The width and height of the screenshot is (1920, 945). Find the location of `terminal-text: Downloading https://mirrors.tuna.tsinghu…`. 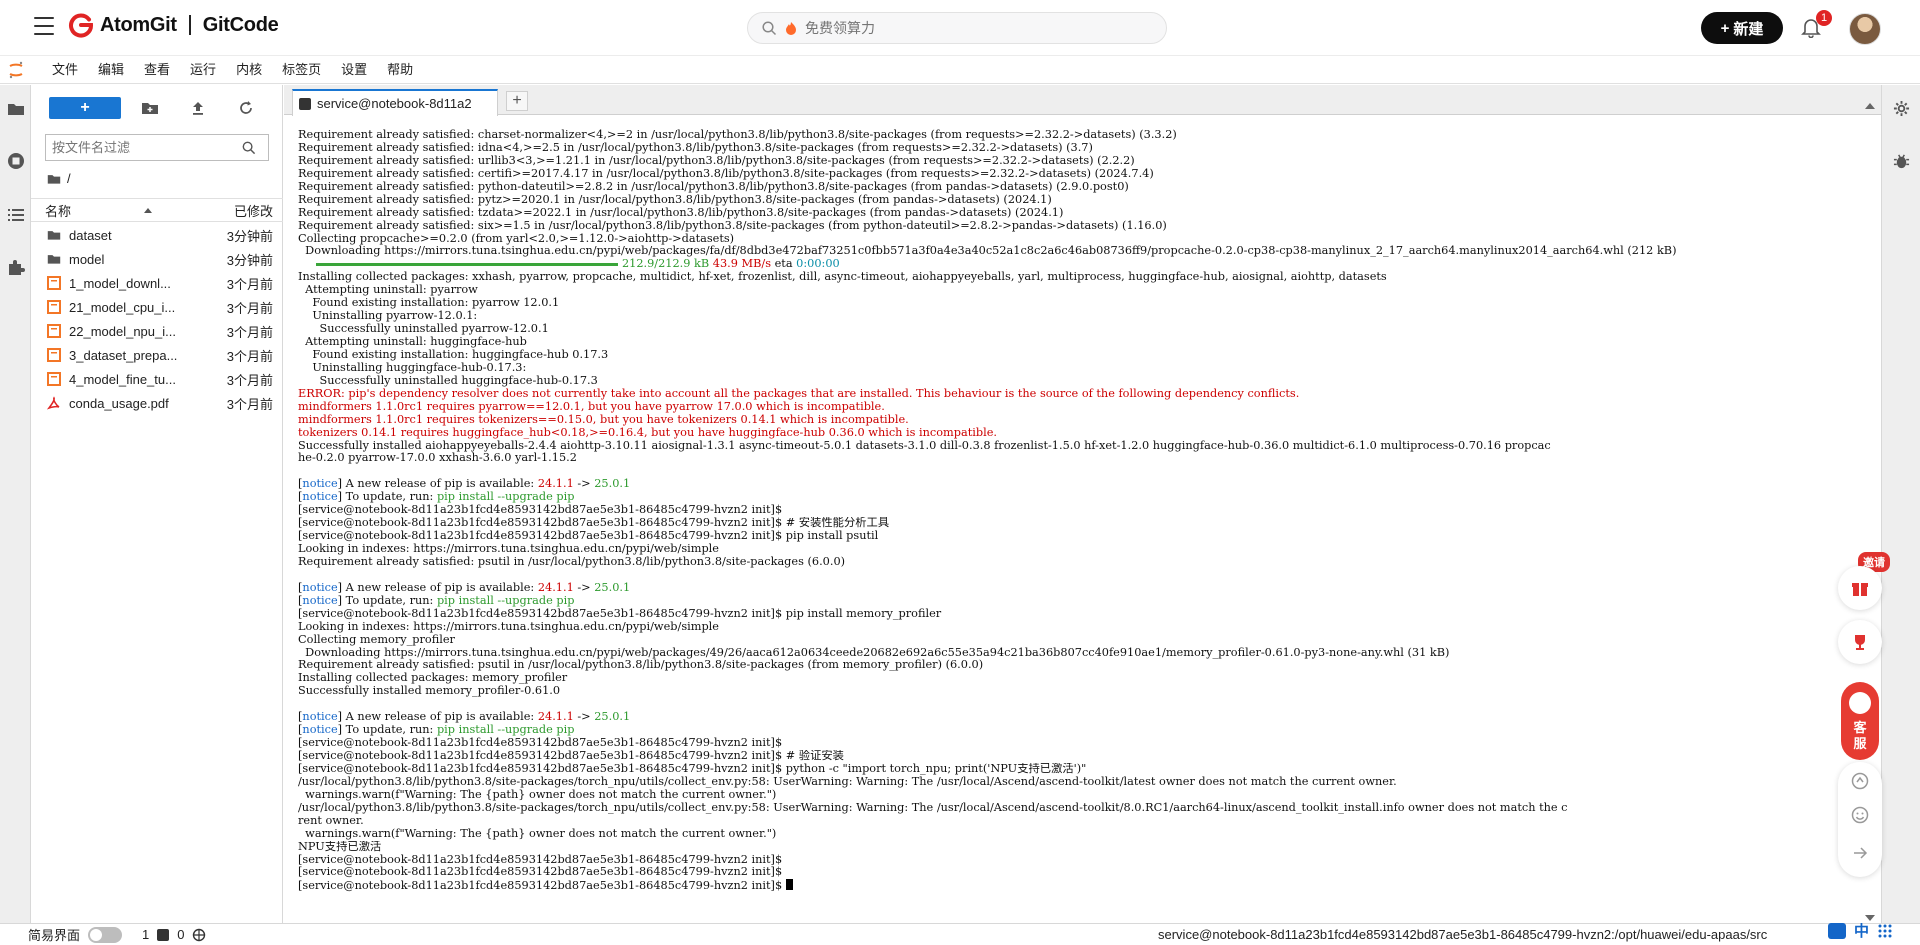

terminal-text: Downloading https://mirrors.tuna.tsinghu… is located at coordinates (987, 251).